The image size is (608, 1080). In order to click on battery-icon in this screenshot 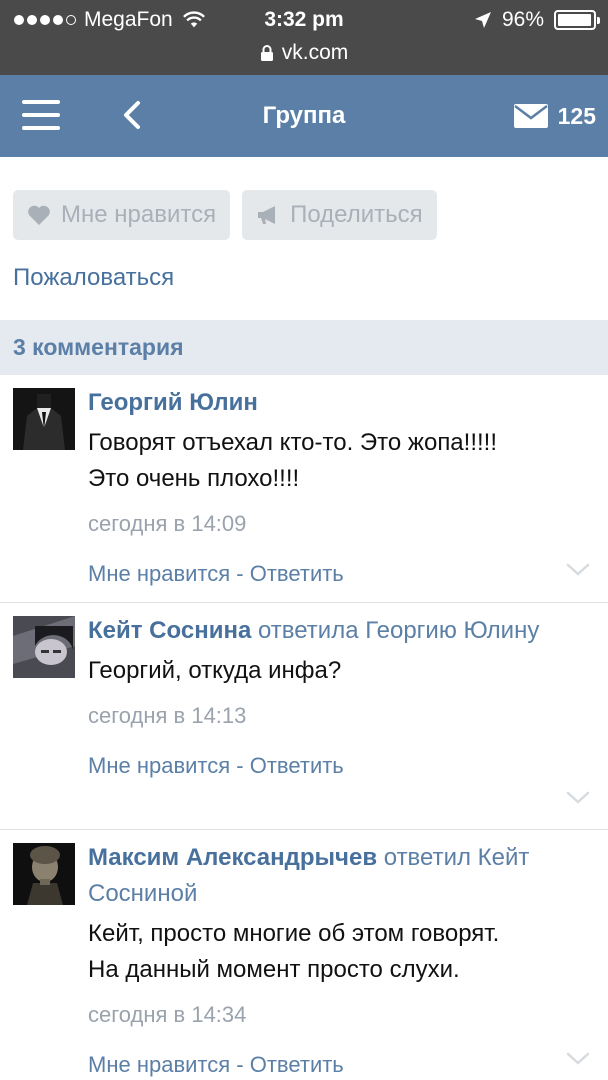, I will do `click(577, 20)`.